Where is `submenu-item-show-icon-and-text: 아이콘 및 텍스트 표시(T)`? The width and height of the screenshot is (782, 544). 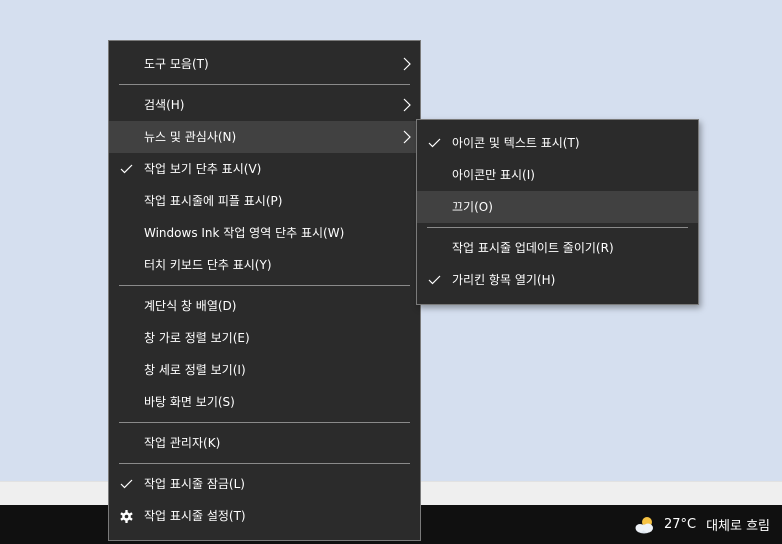
submenu-item-show-icon-and-text: 아이콘 및 텍스트 표시(T) is located at coordinates (557, 143).